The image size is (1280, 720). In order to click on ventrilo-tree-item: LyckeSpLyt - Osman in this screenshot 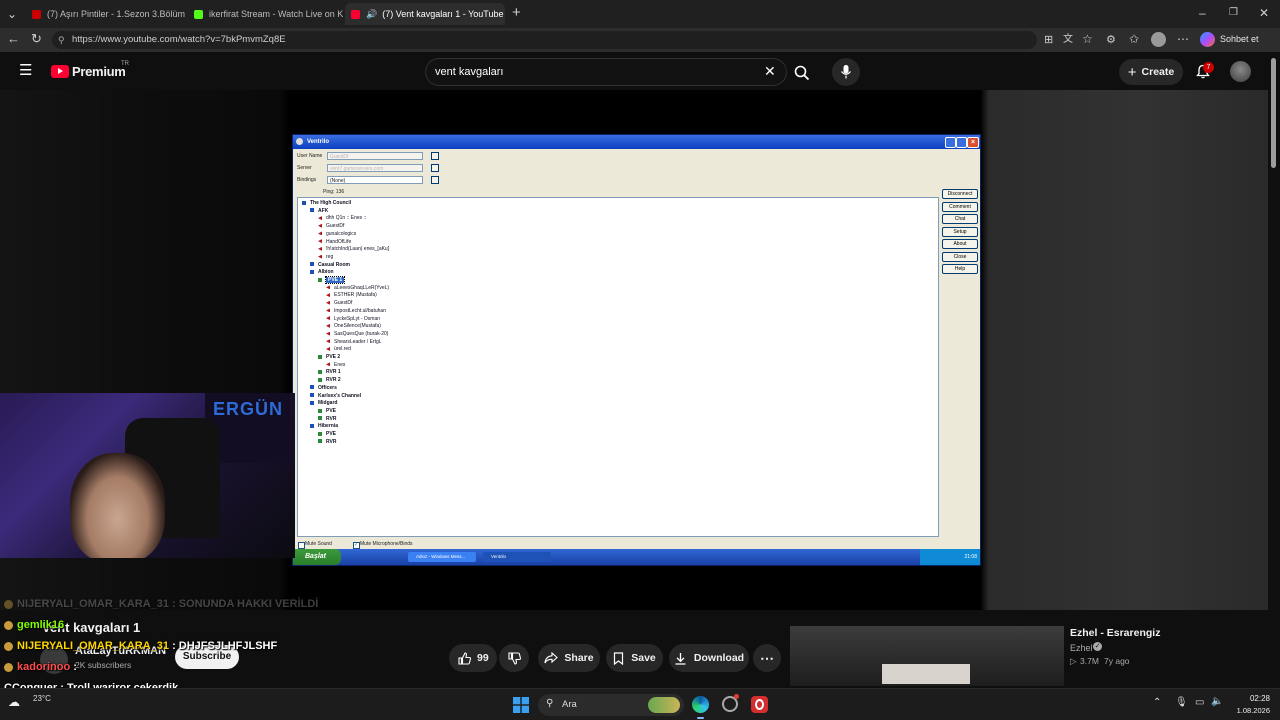, I will do `click(353, 319)`.